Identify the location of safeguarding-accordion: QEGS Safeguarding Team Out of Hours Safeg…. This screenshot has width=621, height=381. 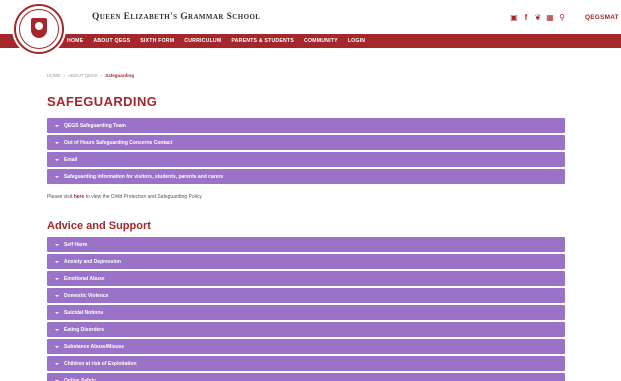
(306, 152).